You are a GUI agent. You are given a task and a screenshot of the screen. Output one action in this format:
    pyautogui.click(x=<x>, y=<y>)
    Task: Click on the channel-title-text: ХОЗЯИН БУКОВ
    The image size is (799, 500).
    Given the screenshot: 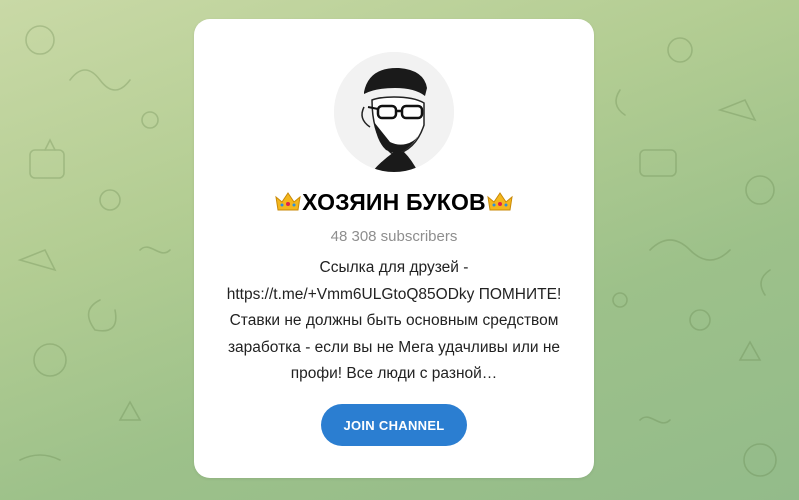 What is the action you would take?
    pyautogui.click(x=394, y=202)
    